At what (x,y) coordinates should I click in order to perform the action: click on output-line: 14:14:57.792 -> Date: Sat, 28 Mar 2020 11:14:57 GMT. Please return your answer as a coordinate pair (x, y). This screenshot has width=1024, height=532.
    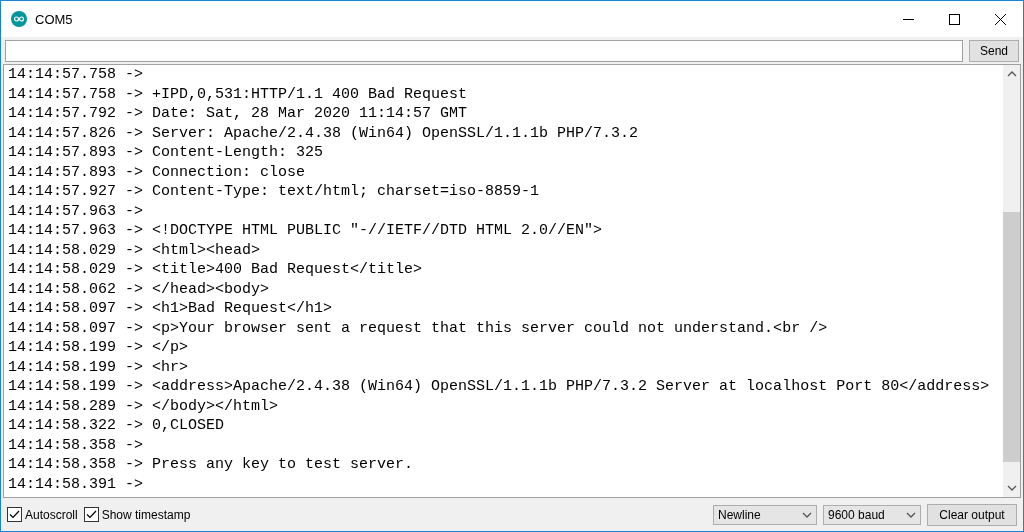
    Looking at the image, I should click on (238, 114).